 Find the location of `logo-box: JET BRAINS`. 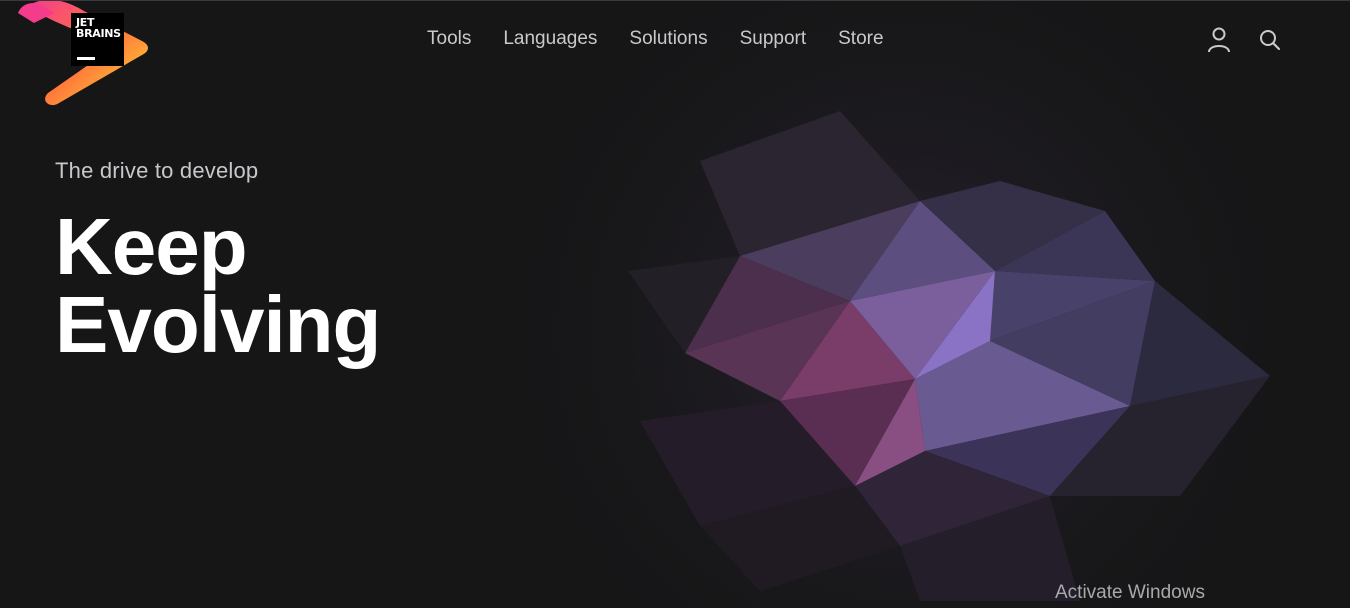

logo-box: JET BRAINS is located at coordinates (97, 39).